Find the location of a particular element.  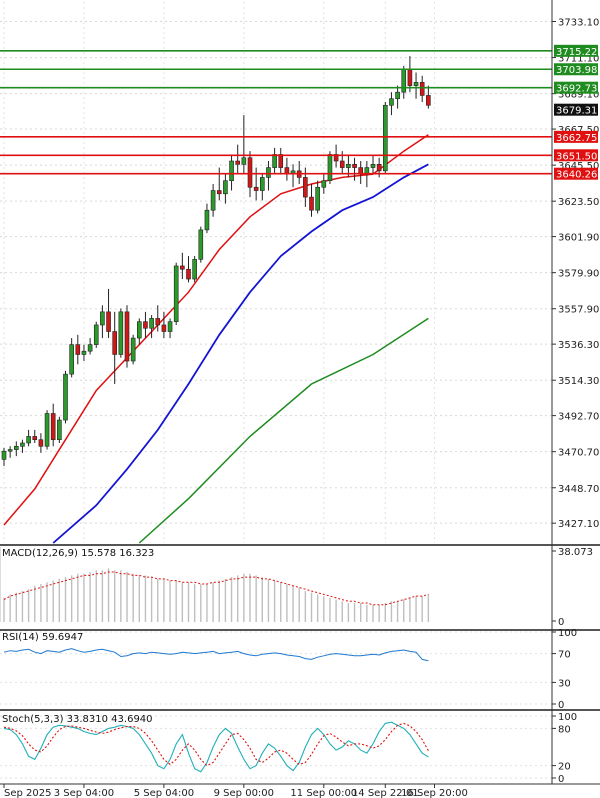

resistance-level-label: 3715.22 is located at coordinates (576, 52).